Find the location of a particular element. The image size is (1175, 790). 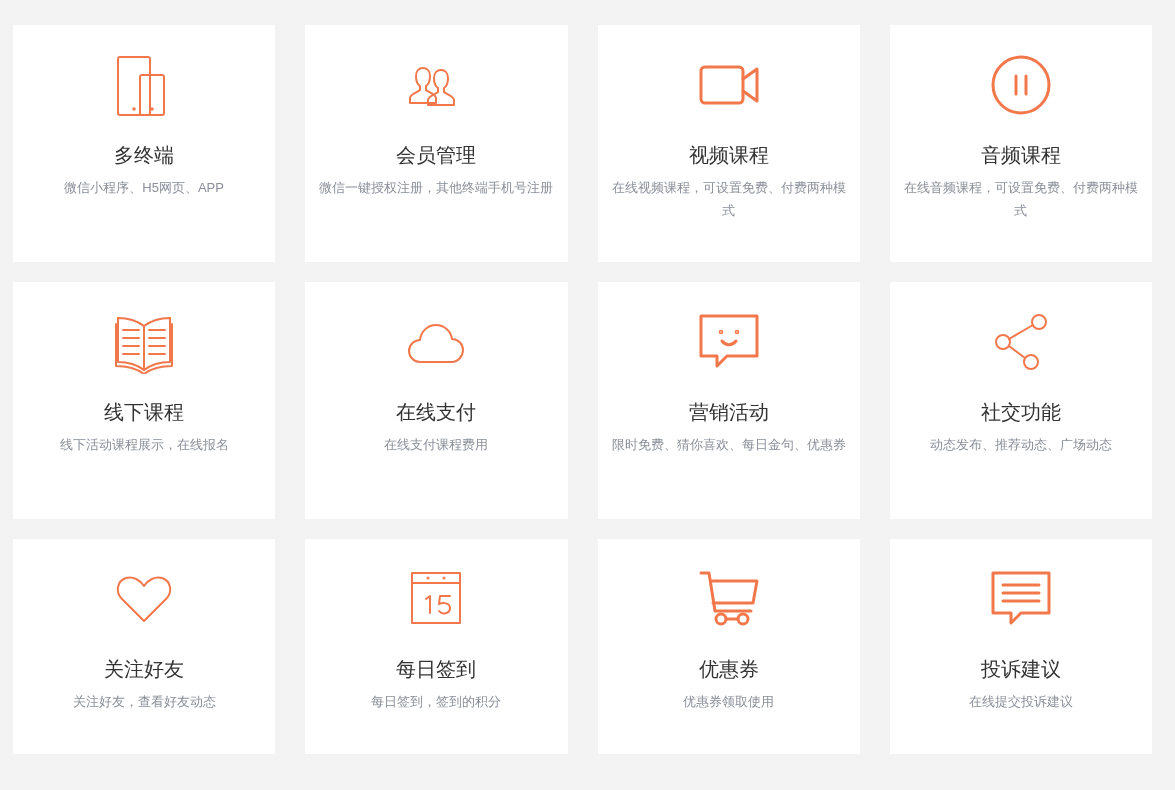

feature-description: 优惠券领取使用 is located at coordinates (729, 702).